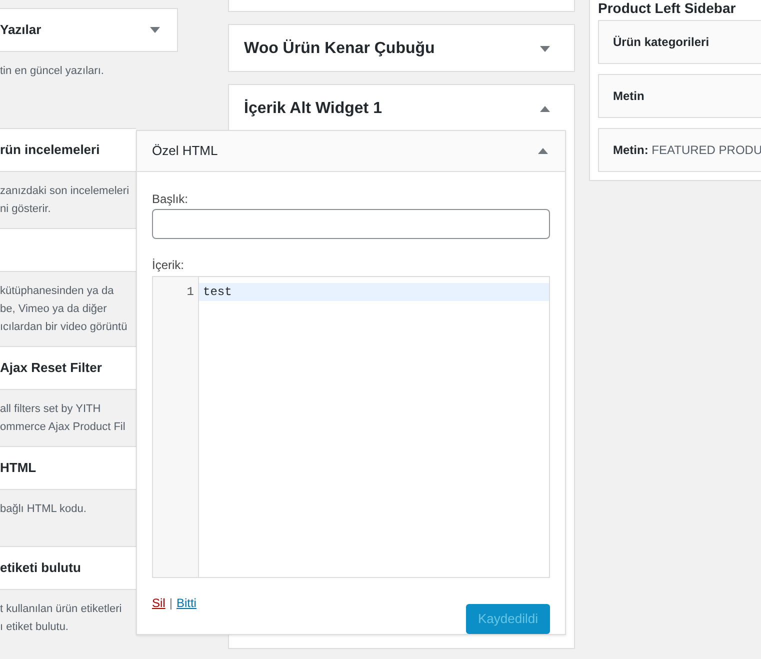 The image size is (761, 659). What do you see at coordinates (65, 191) in the screenshot?
I see `widget-description: zanızdaki son incelemeleri` at bounding box center [65, 191].